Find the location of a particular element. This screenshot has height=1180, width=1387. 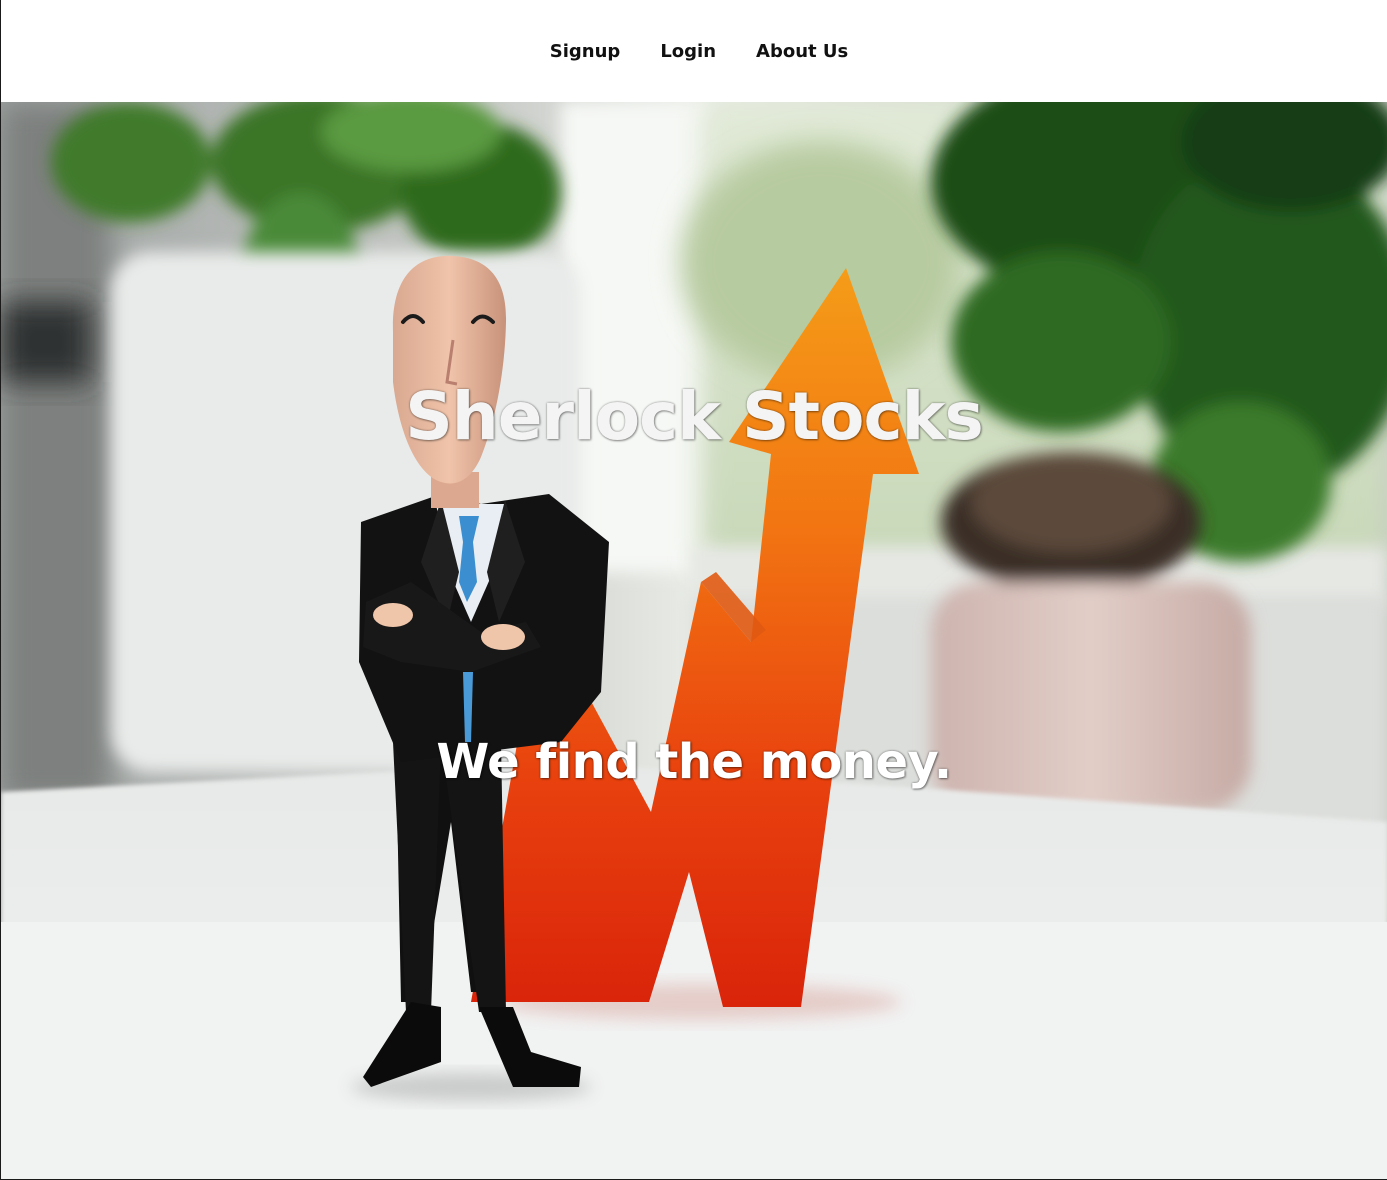

nav-links: Signup Login About Us is located at coordinates (694, 52).